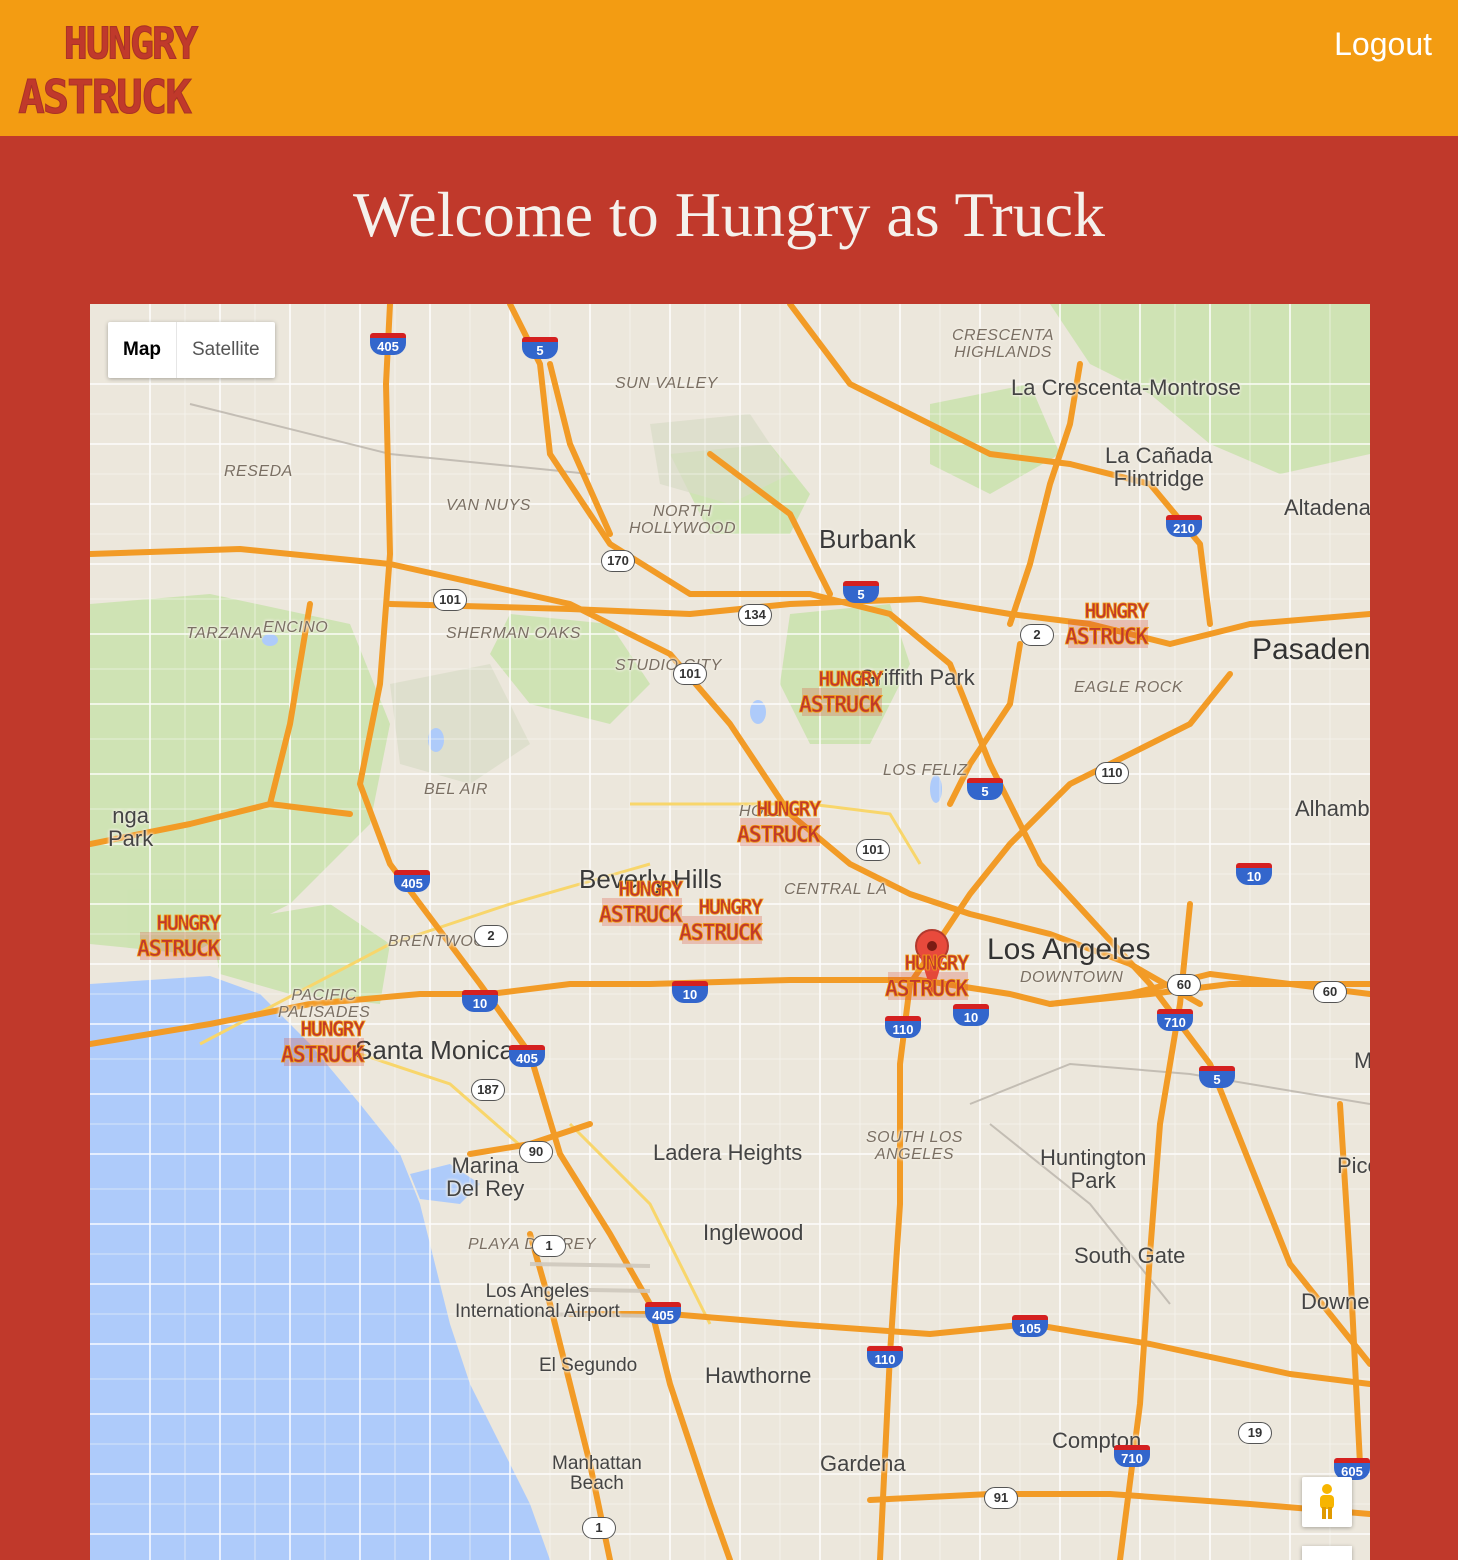 This screenshot has width=1458, height=1560. Describe the element at coordinates (588, 1365) in the screenshot. I see `map-label-el-segundo: El Segundo` at that location.